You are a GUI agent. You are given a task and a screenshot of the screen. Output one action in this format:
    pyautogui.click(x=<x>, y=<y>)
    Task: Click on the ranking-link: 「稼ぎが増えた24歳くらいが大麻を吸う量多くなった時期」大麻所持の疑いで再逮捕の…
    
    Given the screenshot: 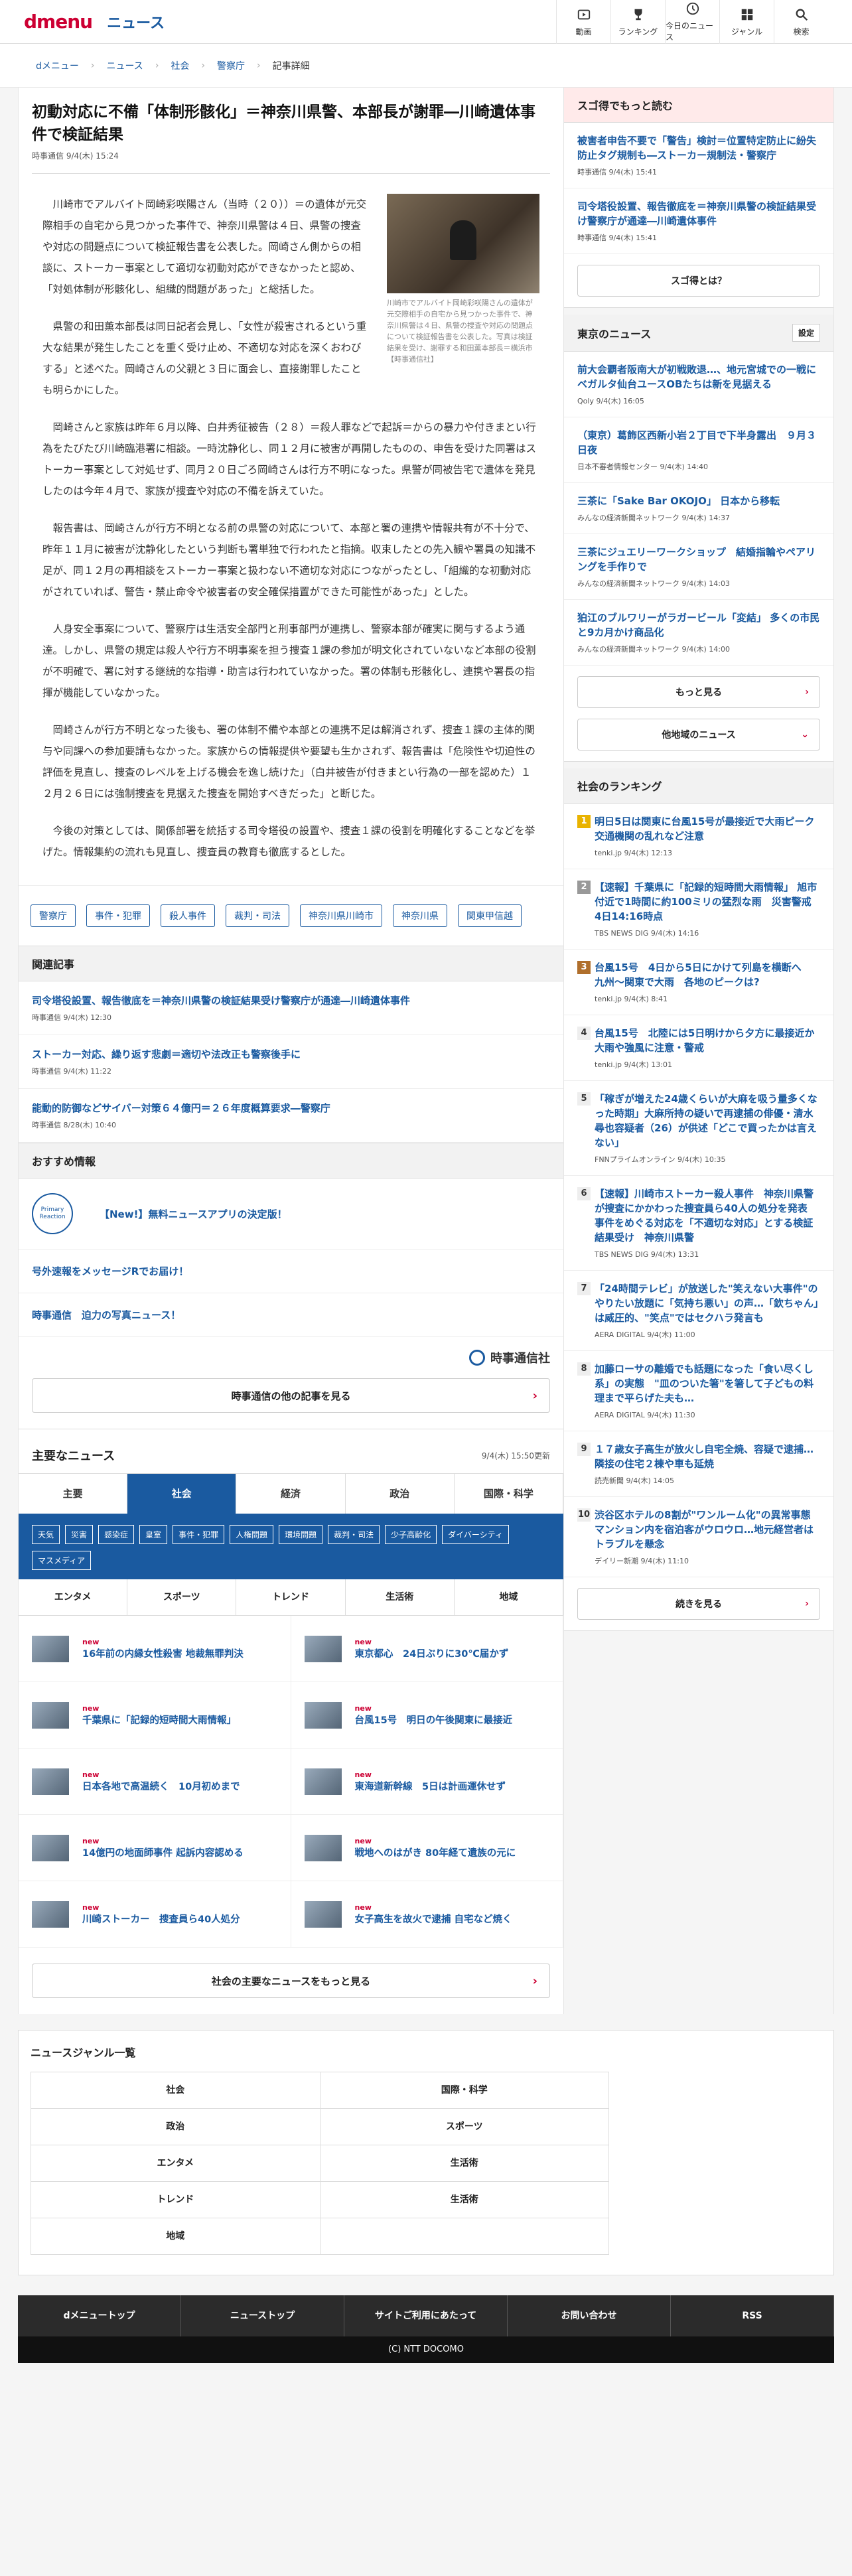 What is the action you would take?
    pyautogui.click(x=707, y=1121)
    